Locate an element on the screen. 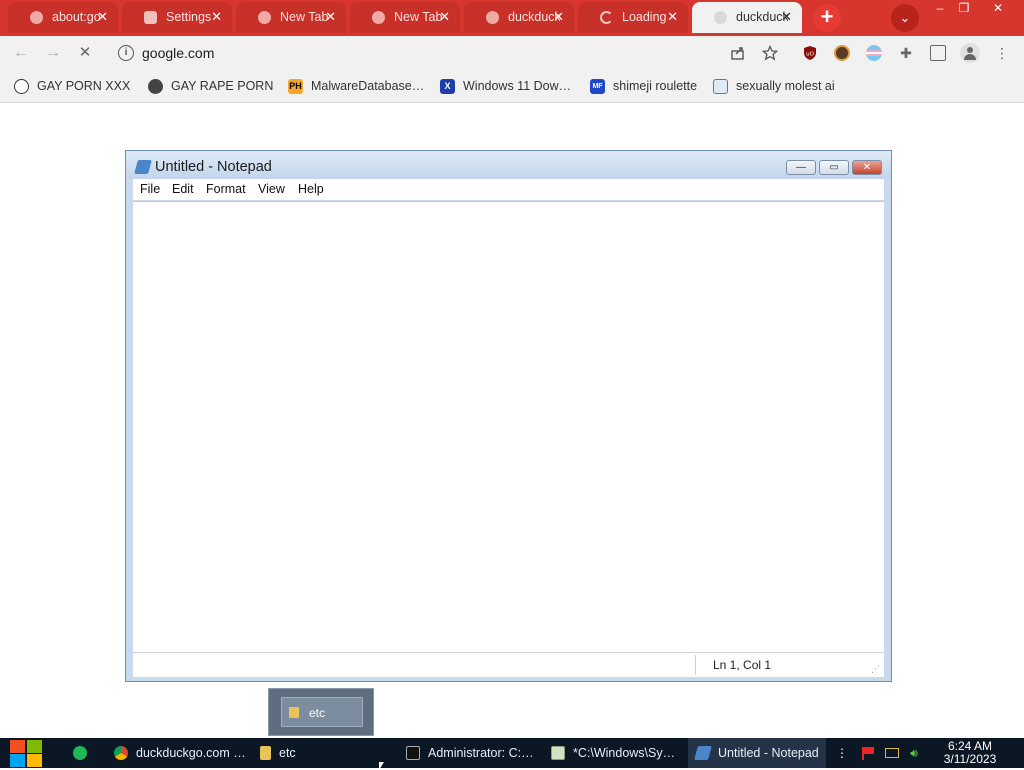 Image resolution: width=1024 pixels, height=770 pixels. menu-edit: Edit is located at coordinates (183, 189).